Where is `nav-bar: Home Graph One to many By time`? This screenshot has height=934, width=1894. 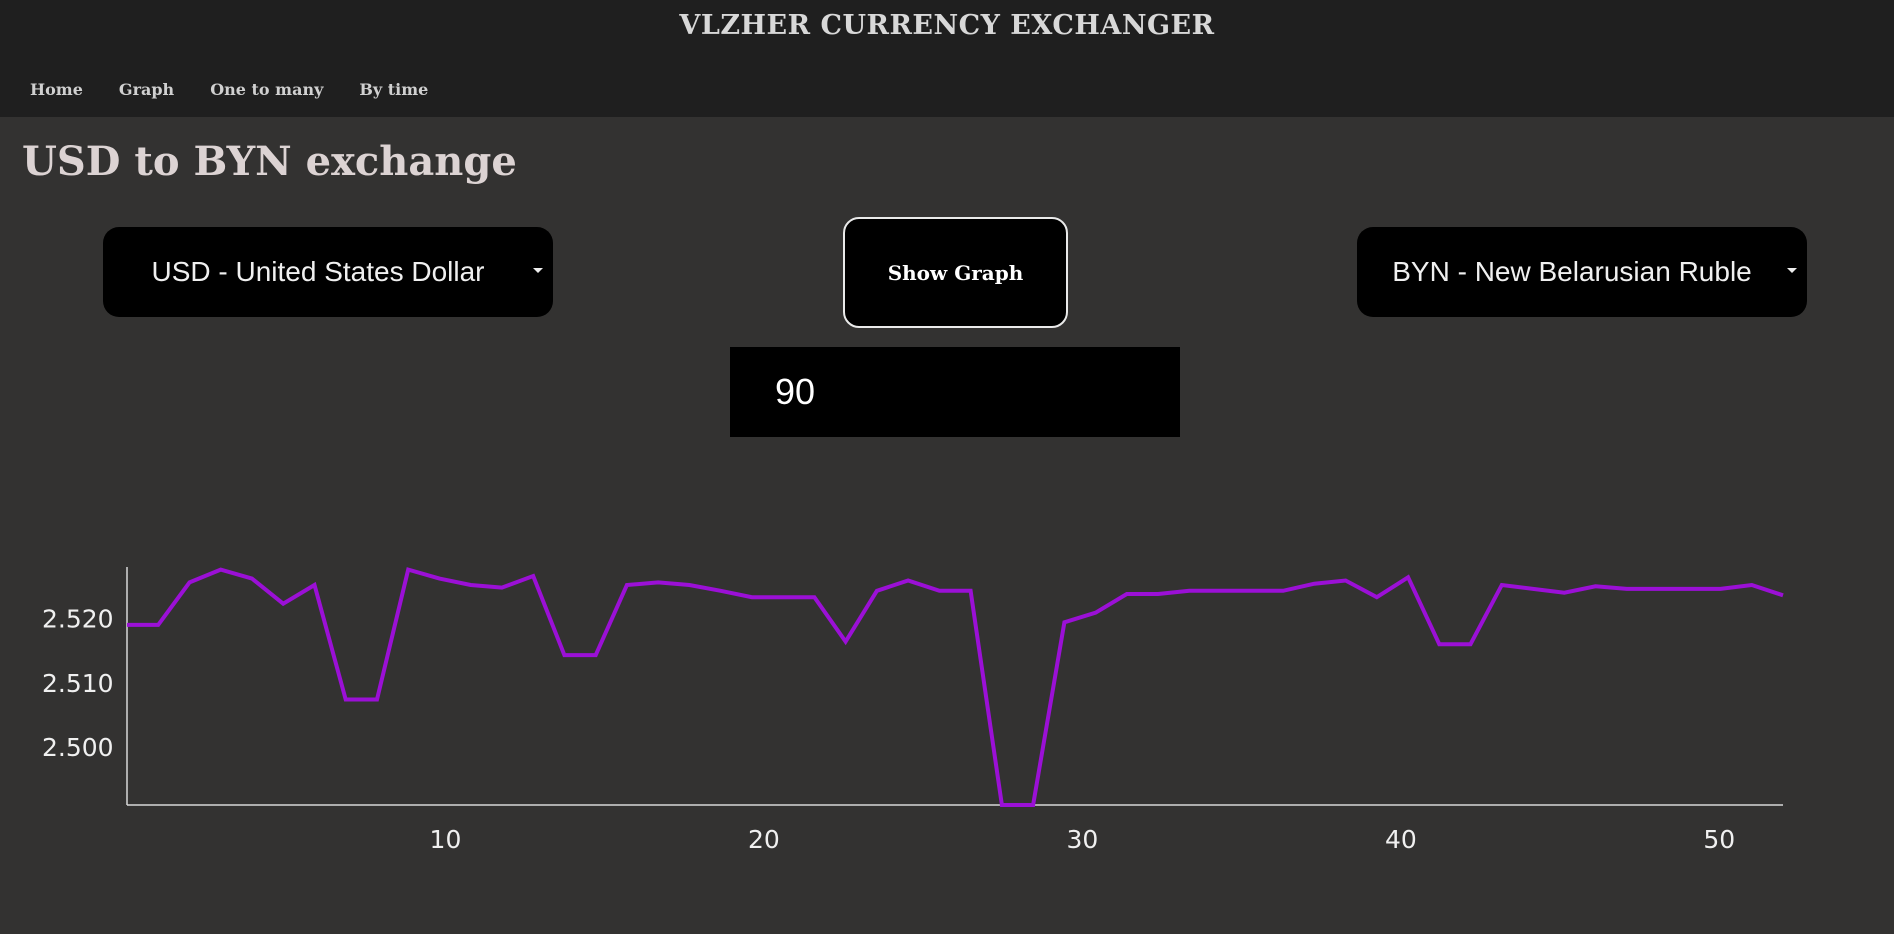
nav-bar: Home Graph One to many By time is located at coordinates (229, 89).